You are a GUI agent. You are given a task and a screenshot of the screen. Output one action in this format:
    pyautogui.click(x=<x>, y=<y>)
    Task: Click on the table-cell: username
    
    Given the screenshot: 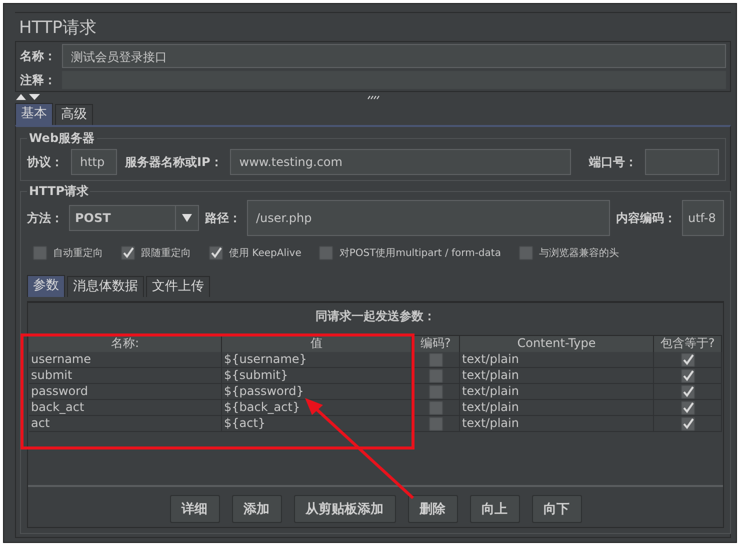 What is the action you would take?
    pyautogui.click(x=125, y=360)
    